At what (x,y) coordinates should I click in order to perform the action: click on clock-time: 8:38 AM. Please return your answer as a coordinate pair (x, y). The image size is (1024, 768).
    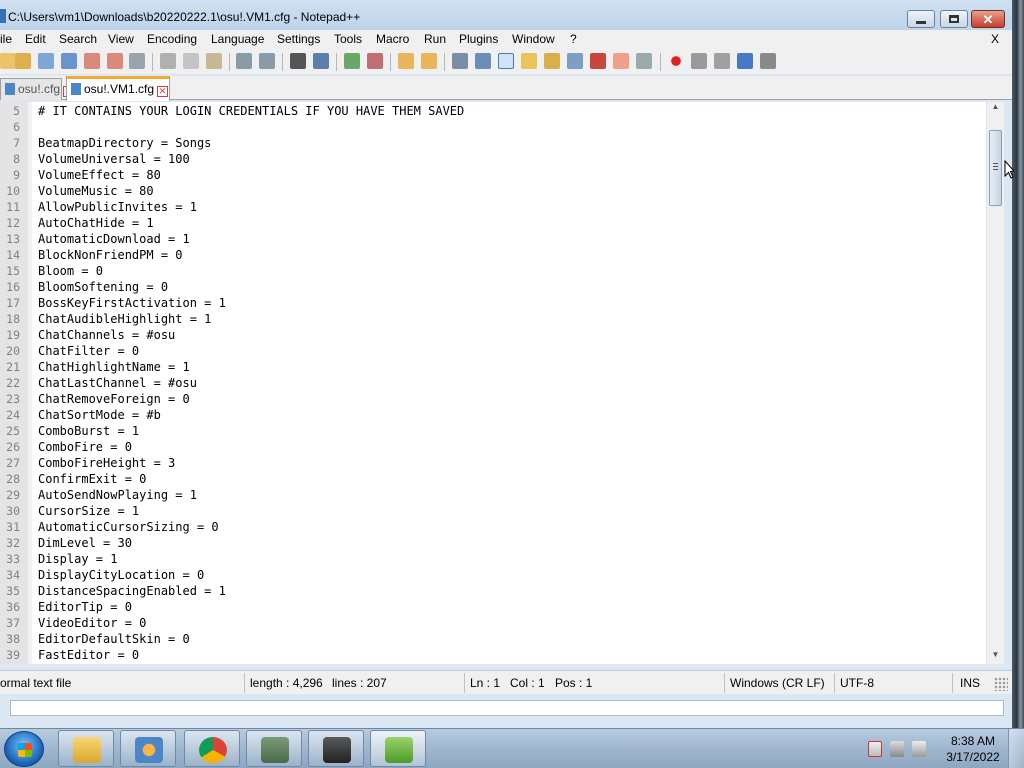
    Looking at the image, I should click on (973, 741).